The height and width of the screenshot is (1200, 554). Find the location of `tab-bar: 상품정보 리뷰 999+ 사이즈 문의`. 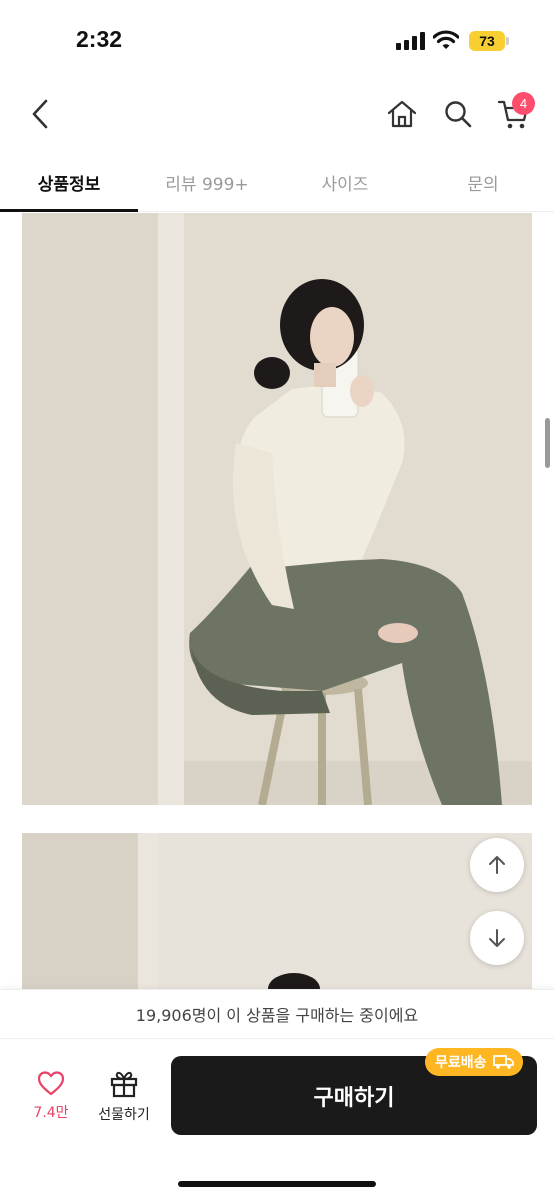

tab-bar: 상품정보 리뷰 999+ 사이즈 문의 is located at coordinates (277, 182).